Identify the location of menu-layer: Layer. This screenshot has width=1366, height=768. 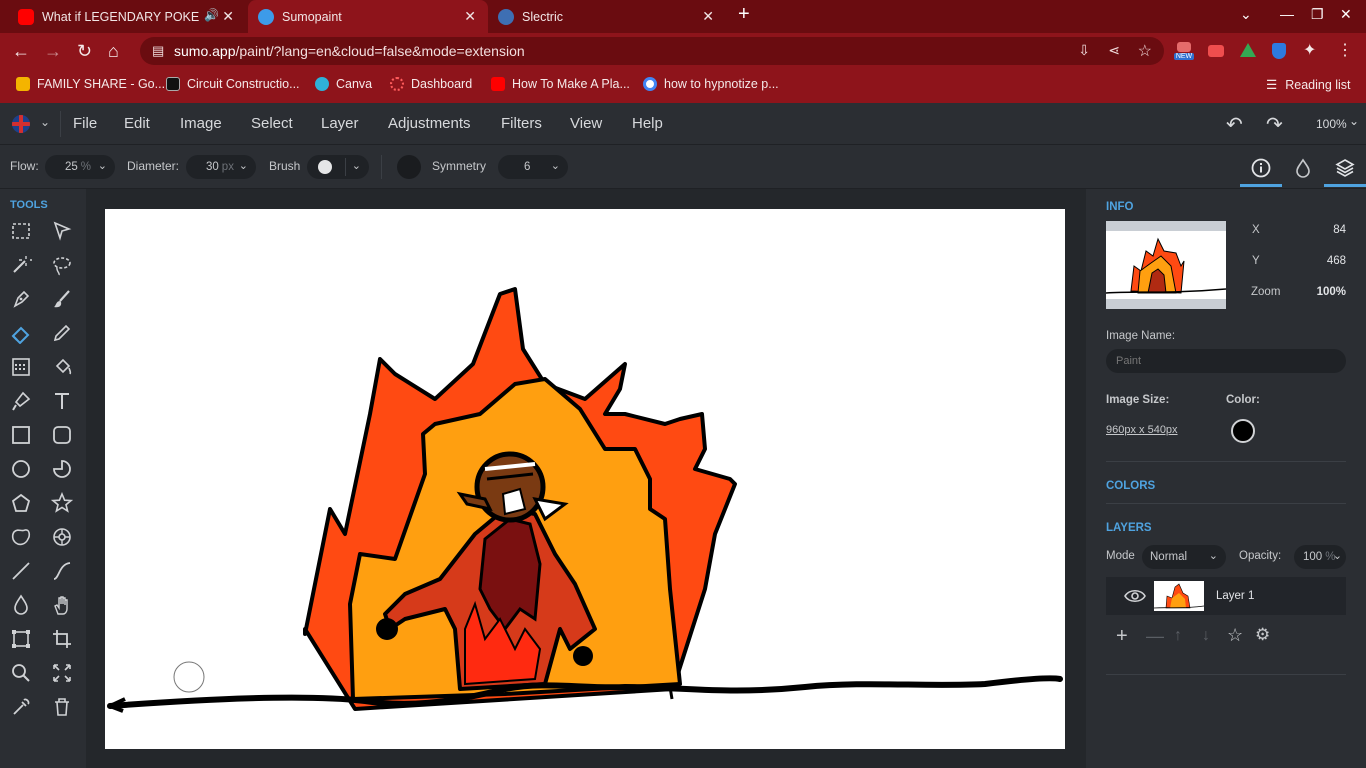
(340, 123).